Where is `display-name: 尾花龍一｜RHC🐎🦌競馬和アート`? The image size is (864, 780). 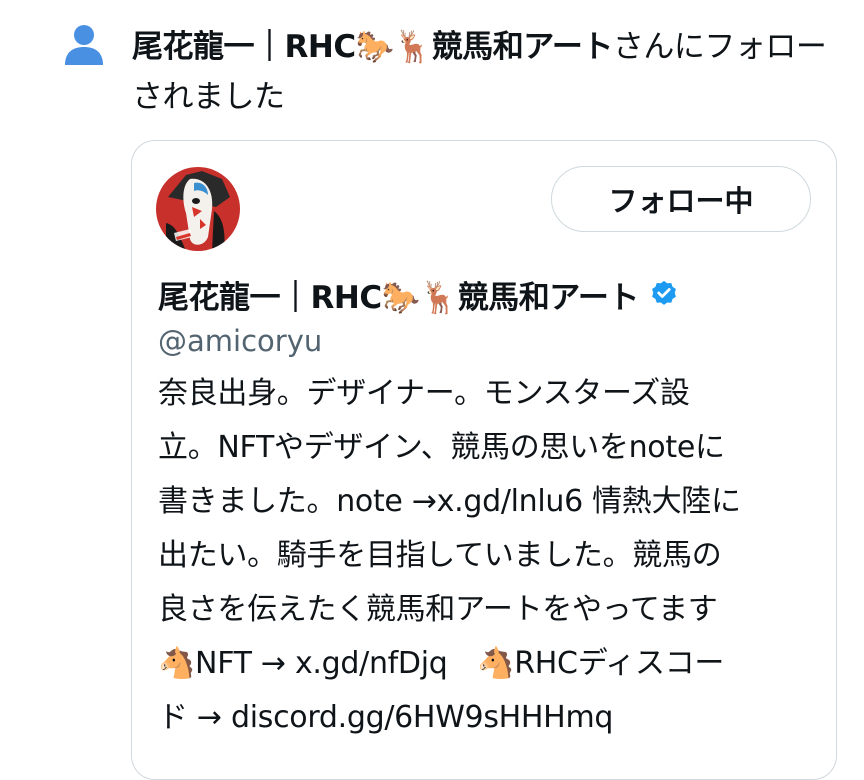 display-name: 尾花龍一｜RHC🐎🦌競馬和アート is located at coordinates (398, 294).